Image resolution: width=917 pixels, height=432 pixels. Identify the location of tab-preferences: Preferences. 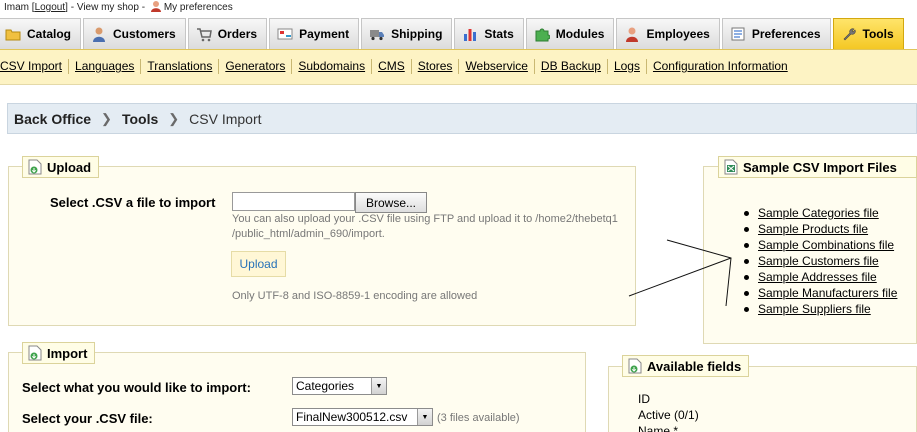
(776, 33).